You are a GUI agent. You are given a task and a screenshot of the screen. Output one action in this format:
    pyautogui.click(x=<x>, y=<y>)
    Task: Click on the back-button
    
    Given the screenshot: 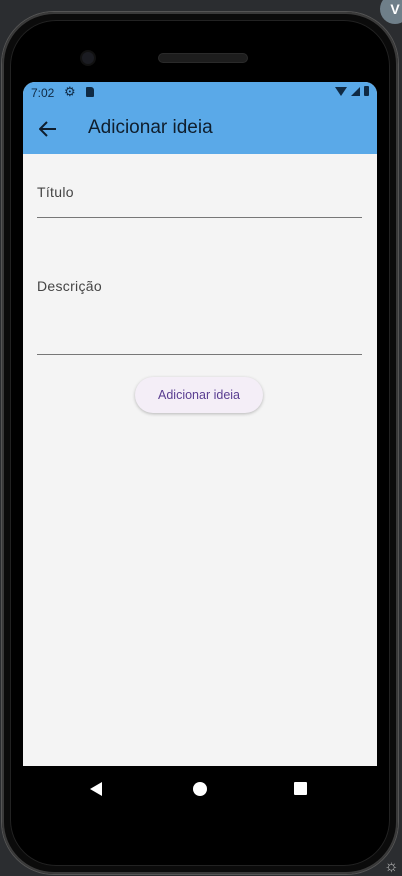 What is the action you would take?
    pyautogui.click(x=48, y=129)
    